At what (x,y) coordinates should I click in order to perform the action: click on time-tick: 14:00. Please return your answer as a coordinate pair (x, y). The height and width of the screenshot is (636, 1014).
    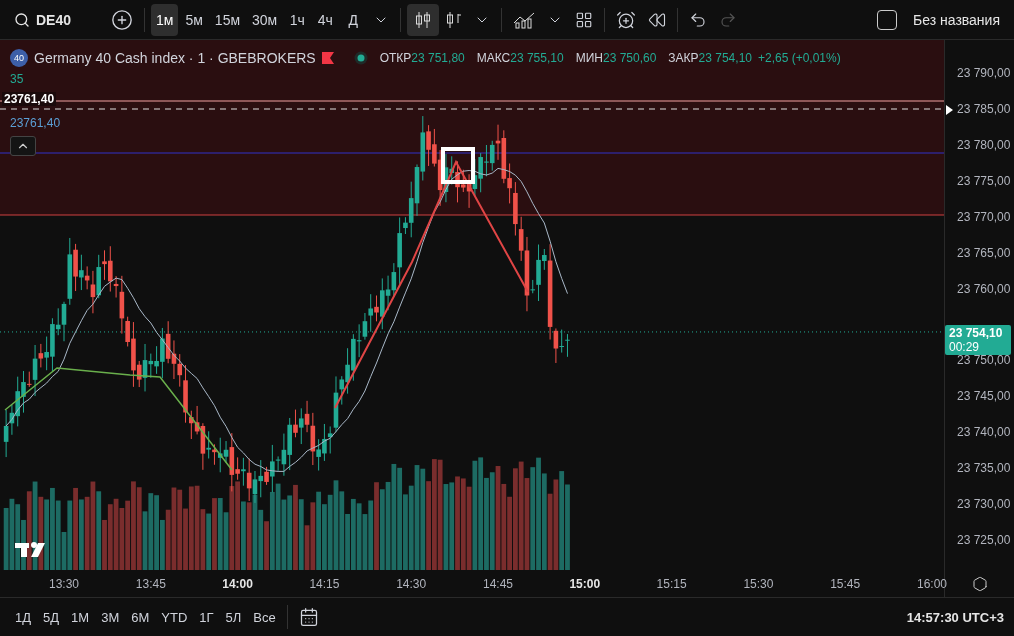
    Looking at the image, I should click on (237, 584).